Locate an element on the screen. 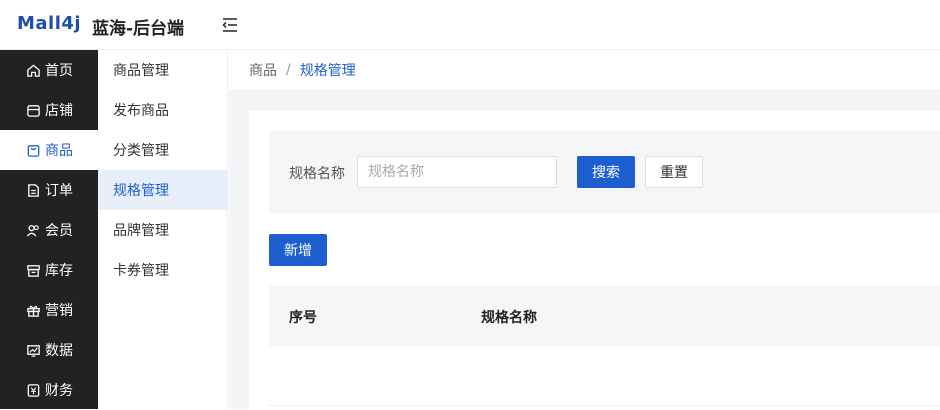 The height and width of the screenshot is (410, 940). main-sidebar: 首页 店铺 商品 订单 会员 库存 营销 数据 财务 is located at coordinates (49, 229).